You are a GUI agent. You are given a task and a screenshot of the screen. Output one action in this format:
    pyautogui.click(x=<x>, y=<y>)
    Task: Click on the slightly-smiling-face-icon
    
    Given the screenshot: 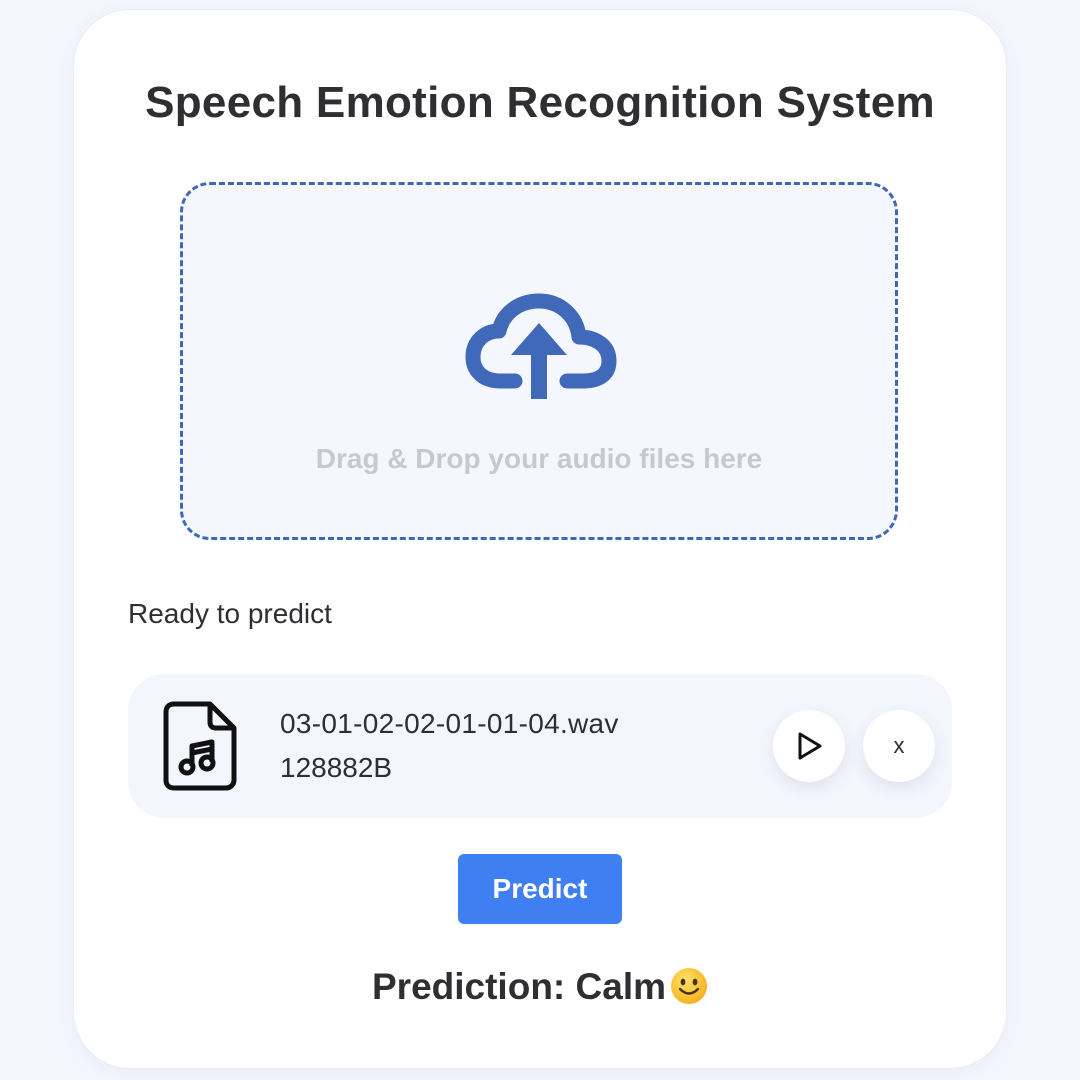 What is the action you would take?
    pyautogui.click(x=689, y=986)
    